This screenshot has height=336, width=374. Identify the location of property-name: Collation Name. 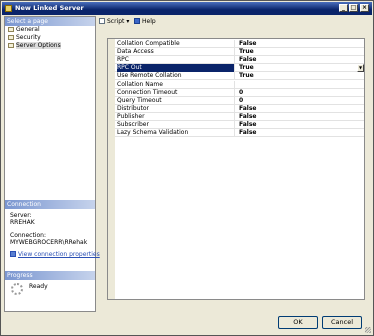
(176, 84).